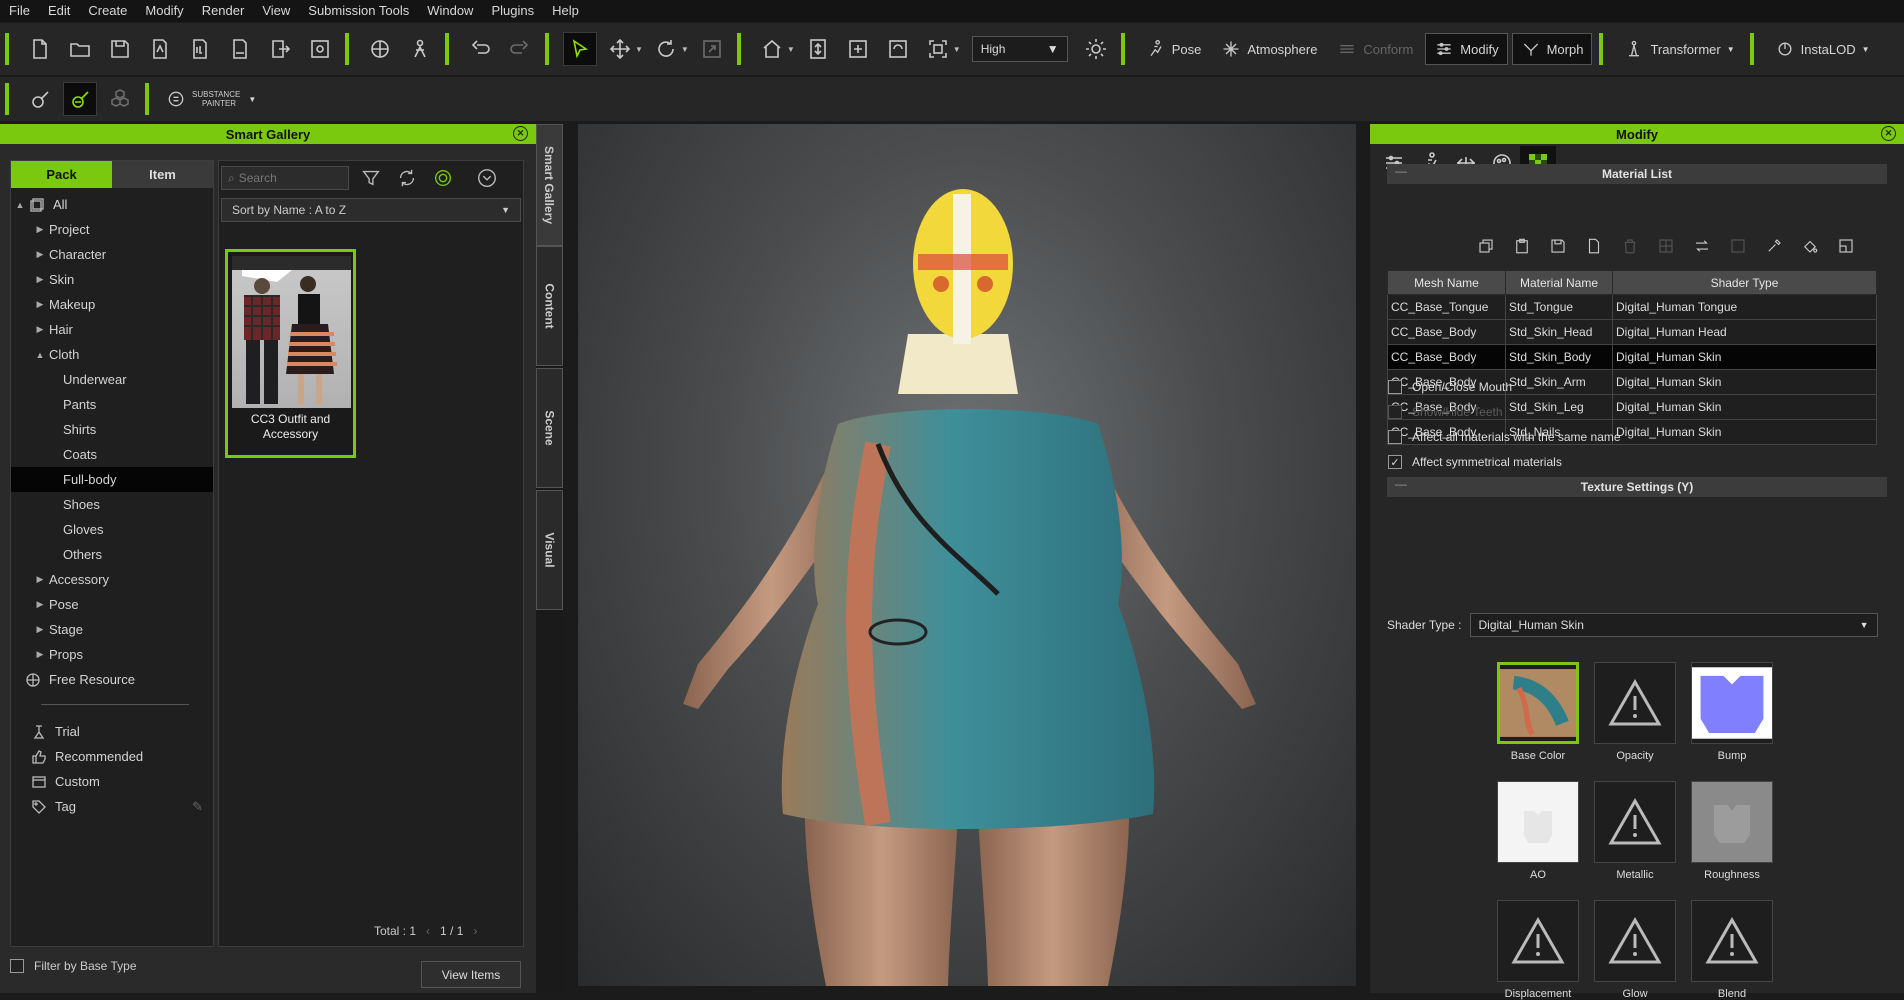  Describe the element at coordinates (1666, 246) in the screenshot. I see `swap-button` at that location.